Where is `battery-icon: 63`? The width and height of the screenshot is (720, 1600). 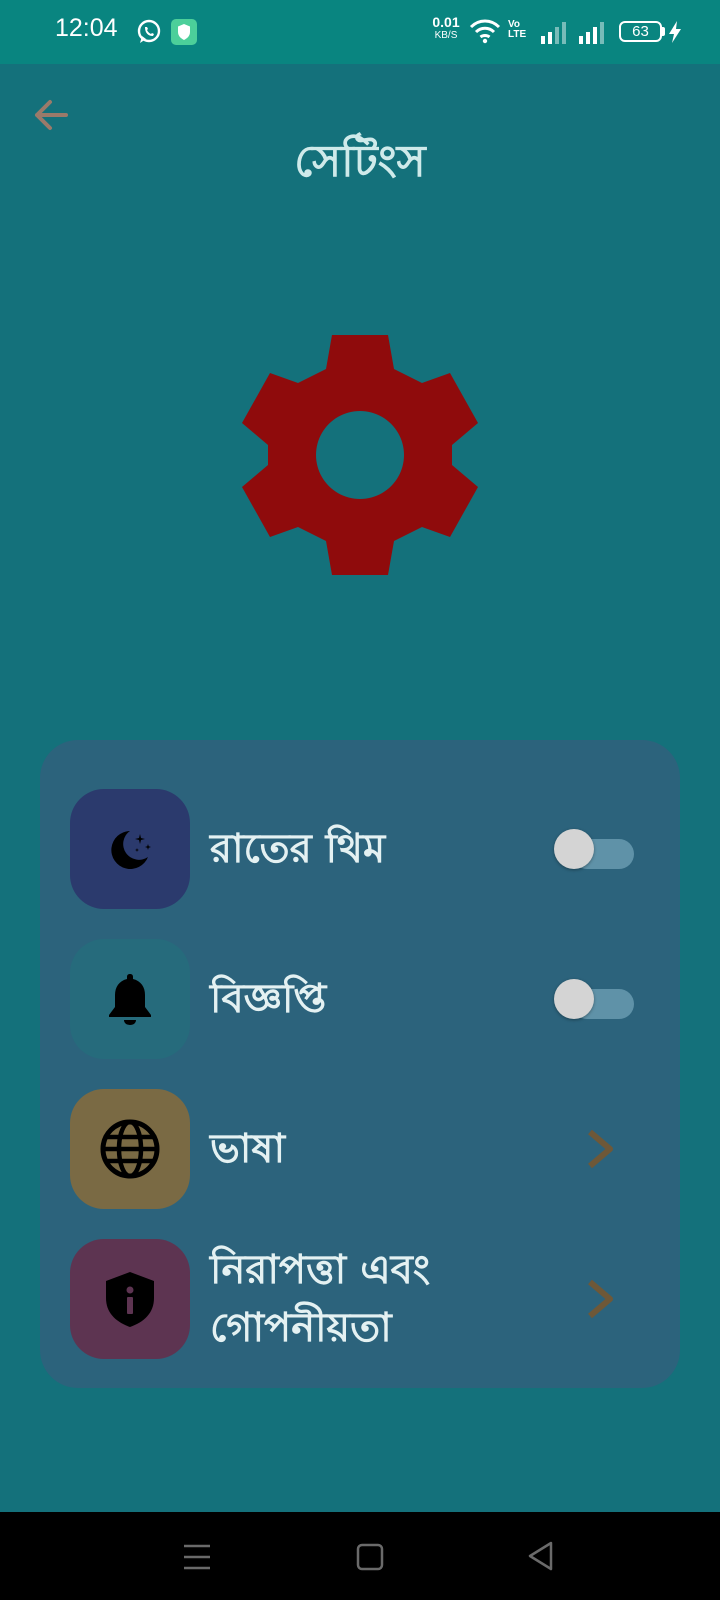 battery-icon: 63 is located at coordinates (640, 31).